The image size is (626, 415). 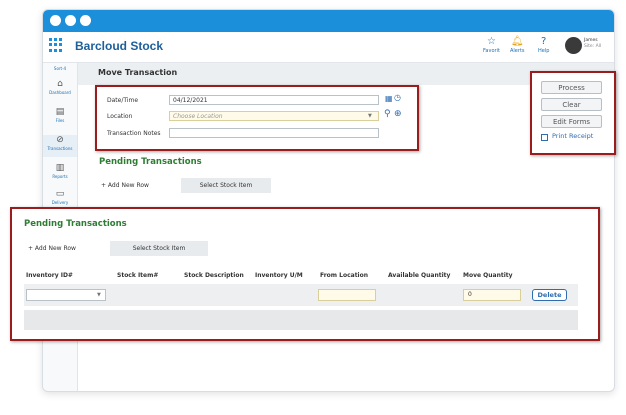 I want to click on home-icon: ⌂, so click(x=60, y=84).